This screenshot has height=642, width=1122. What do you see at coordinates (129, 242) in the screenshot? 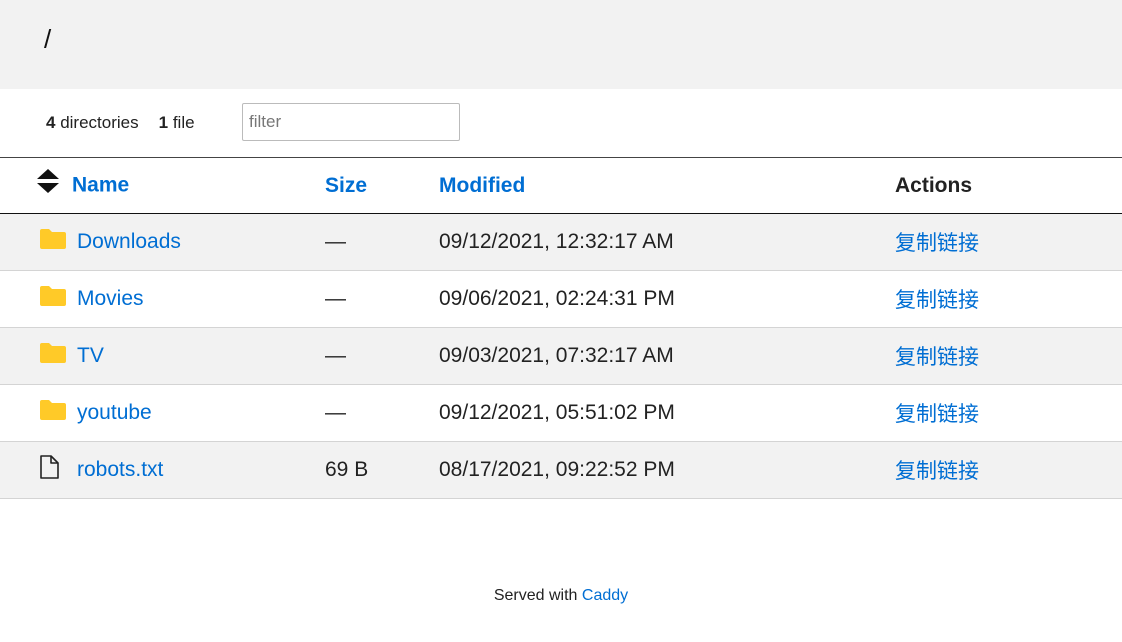
I see `entry-name-link: Downloads` at bounding box center [129, 242].